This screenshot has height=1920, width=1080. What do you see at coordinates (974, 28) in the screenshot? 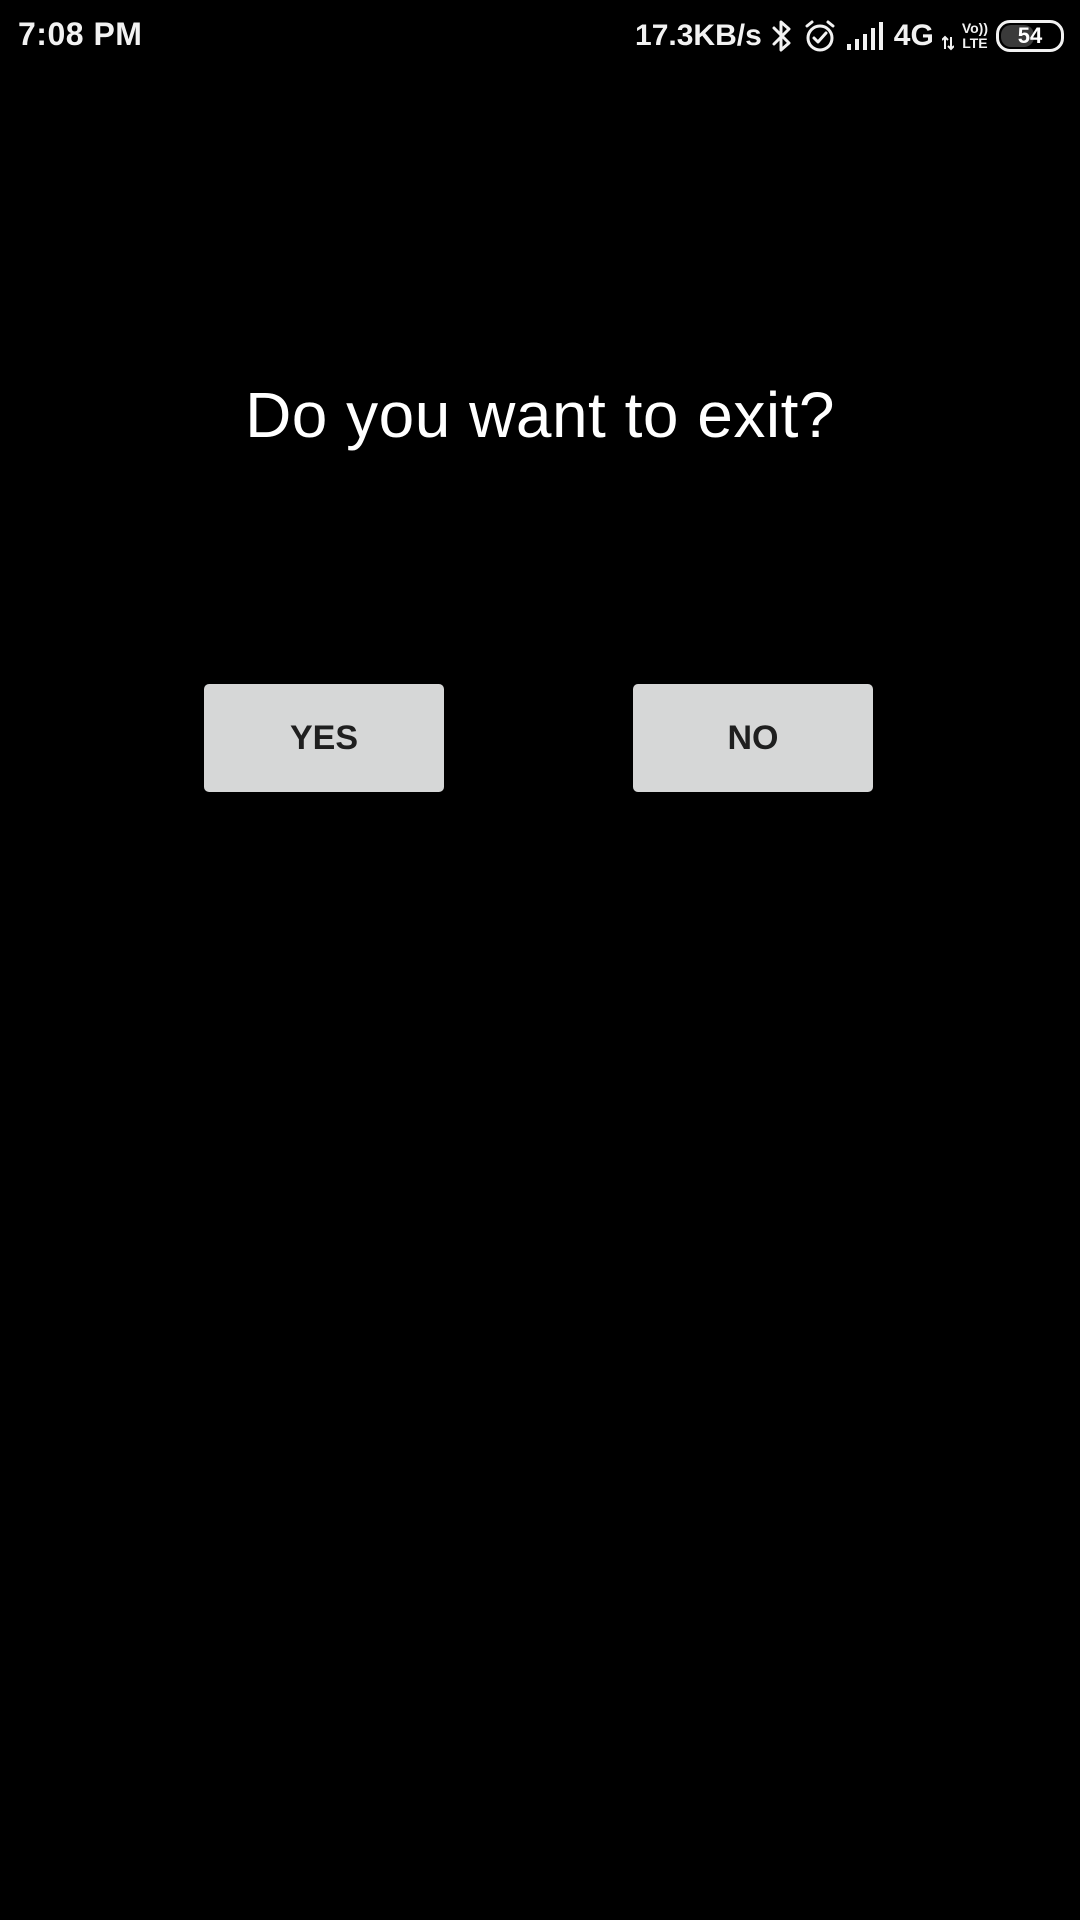
I see `volte-top-label: Vo))` at bounding box center [974, 28].